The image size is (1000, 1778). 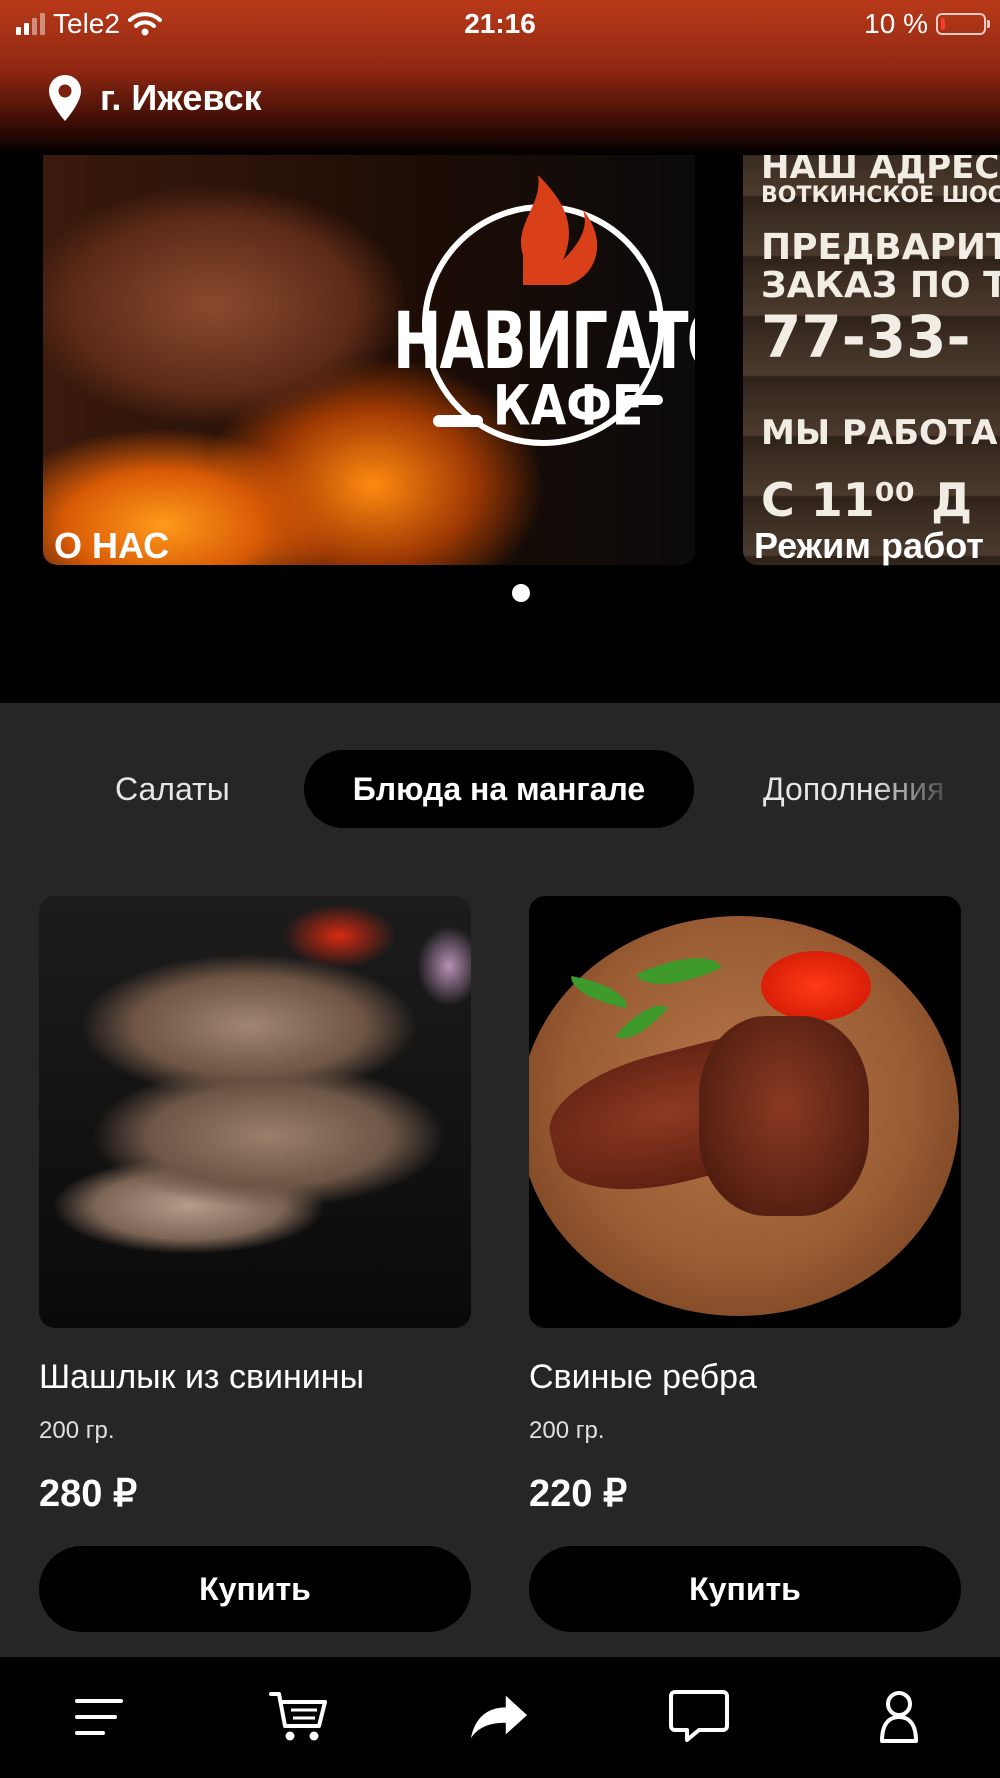 What do you see at coordinates (899, 1717) in the screenshot?
I see `profile-icon` at bounding box center [899, 1717].